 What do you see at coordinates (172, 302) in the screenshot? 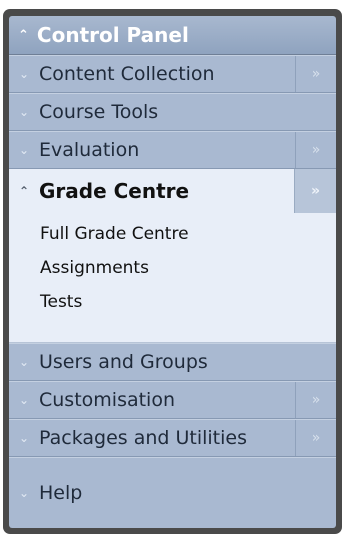
I see `submenu-item-tests: Tests` at bounding box center [172, 302].